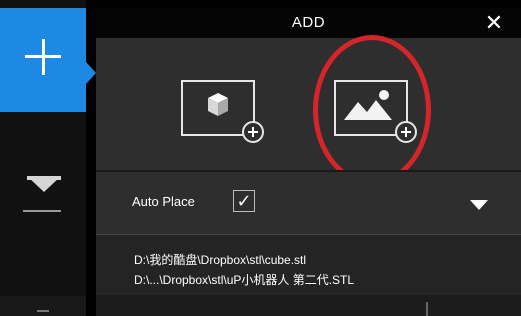  Describe the element at coordinates (42, 211) in the screenshot. I see `layflat-icon-base` at that location.